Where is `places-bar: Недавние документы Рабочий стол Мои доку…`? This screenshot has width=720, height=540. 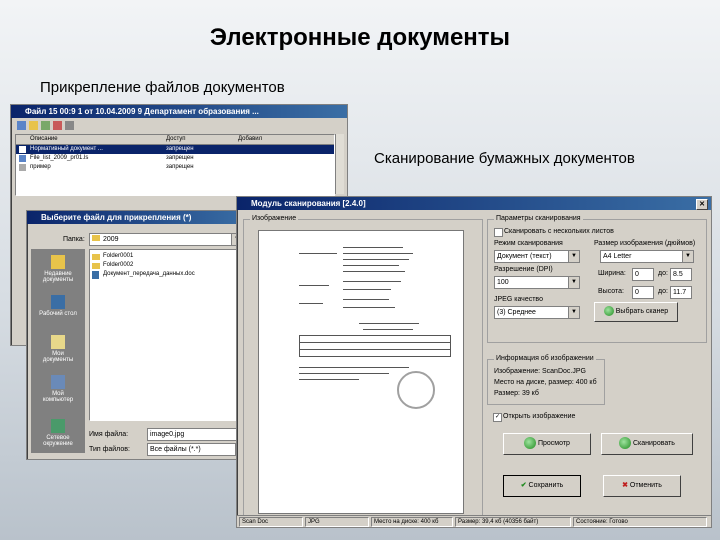 places-bar: Недавние документы Рабочий стол Мои доку… is located at coordinates (58, 351).